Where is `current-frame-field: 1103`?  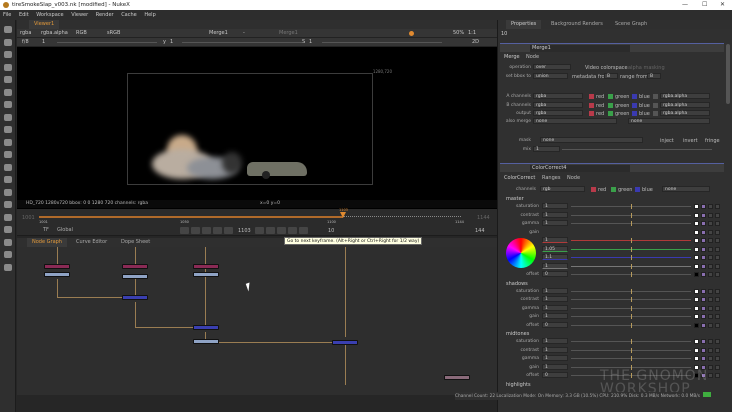 current-frame-field: 1103 is located at coordinates (244, 231).